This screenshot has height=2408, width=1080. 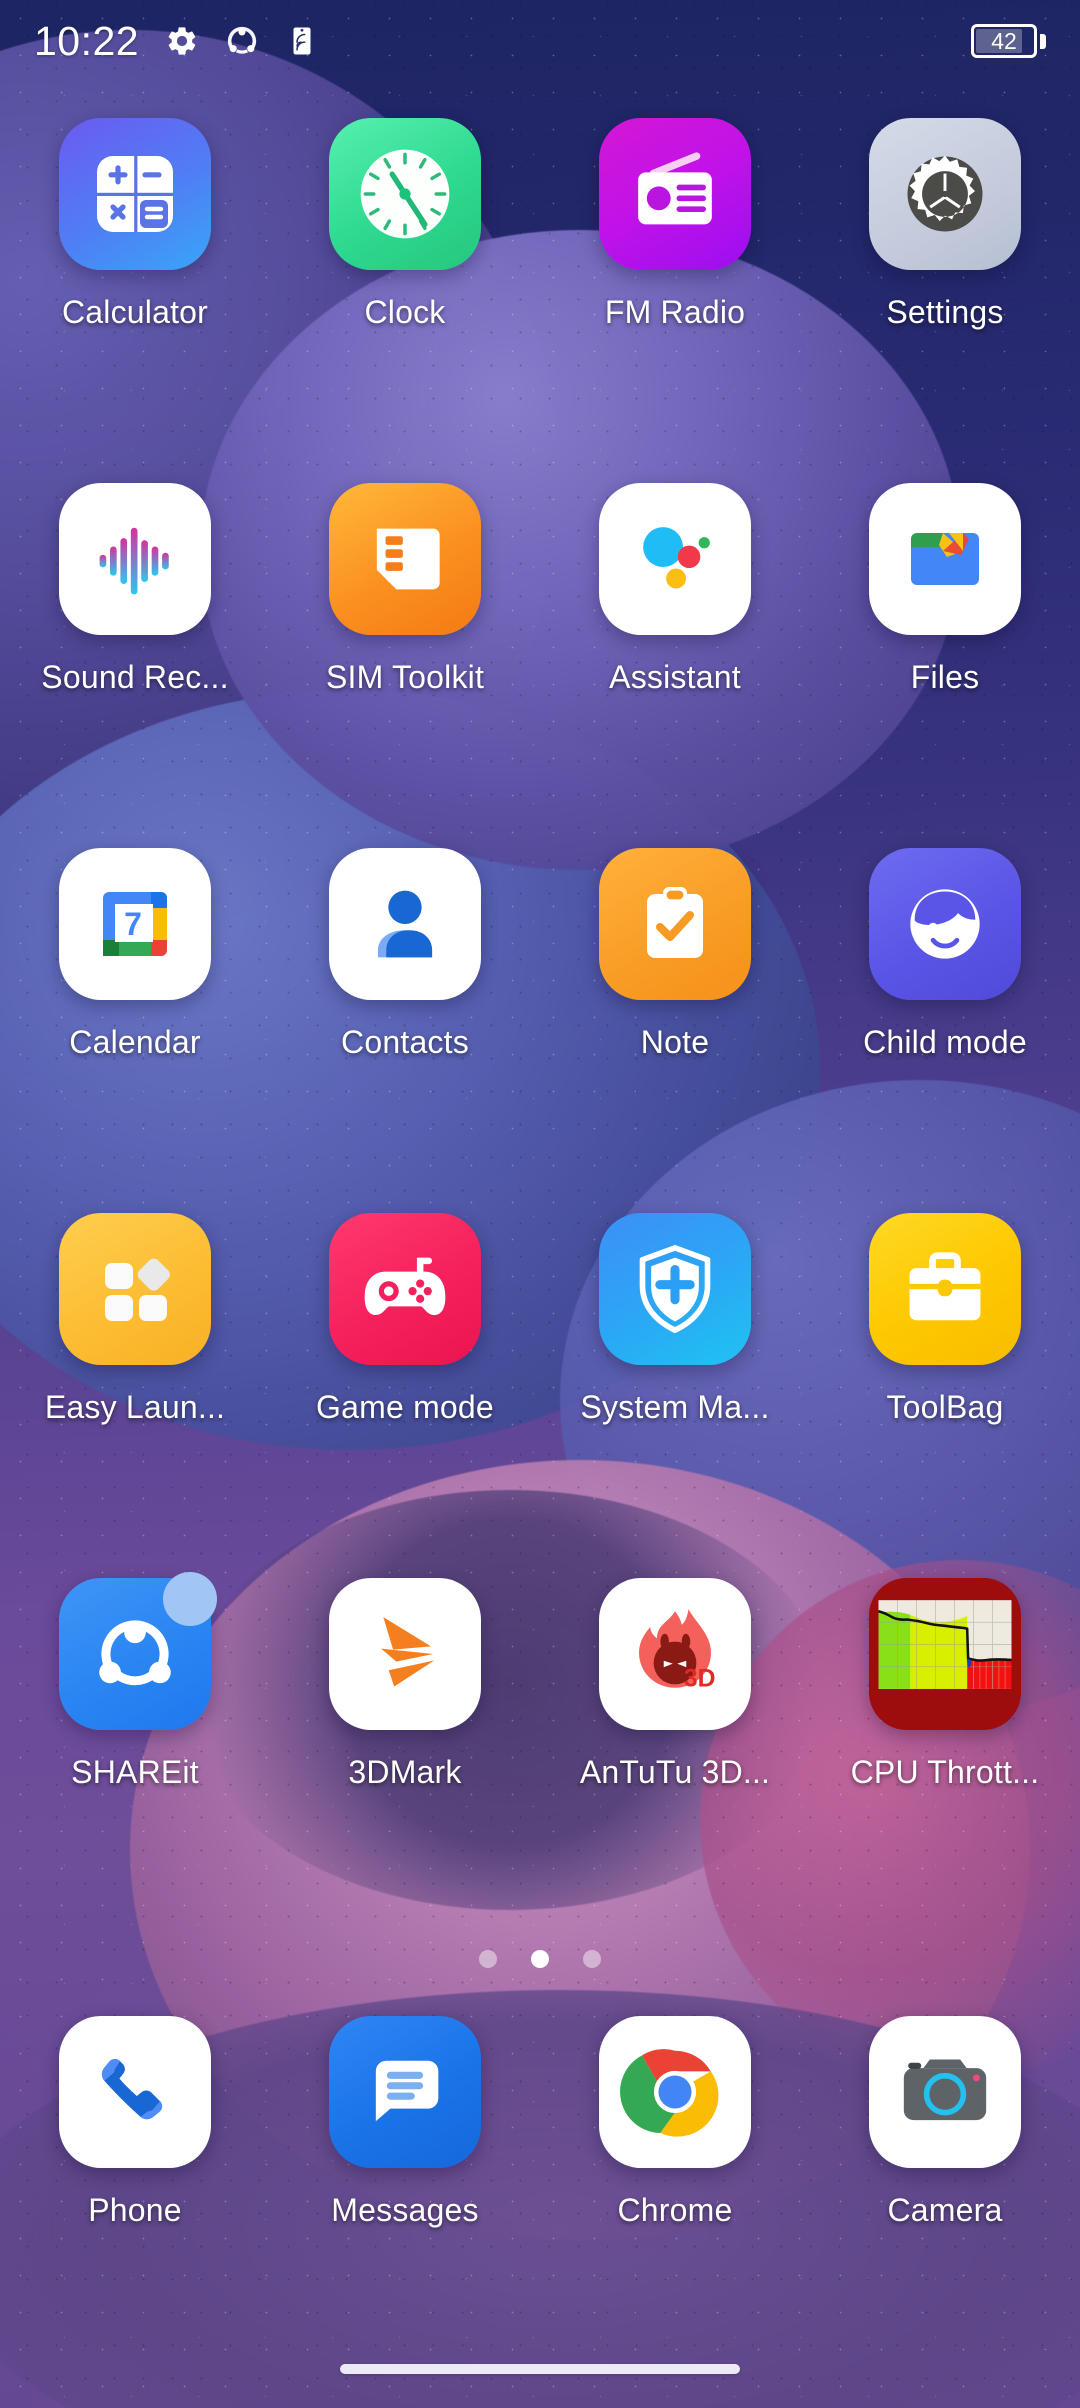 What do you see at coordinates (190, 1599) in the screenshot?
I see `notification-badge` at bounding box center [190, 1599].